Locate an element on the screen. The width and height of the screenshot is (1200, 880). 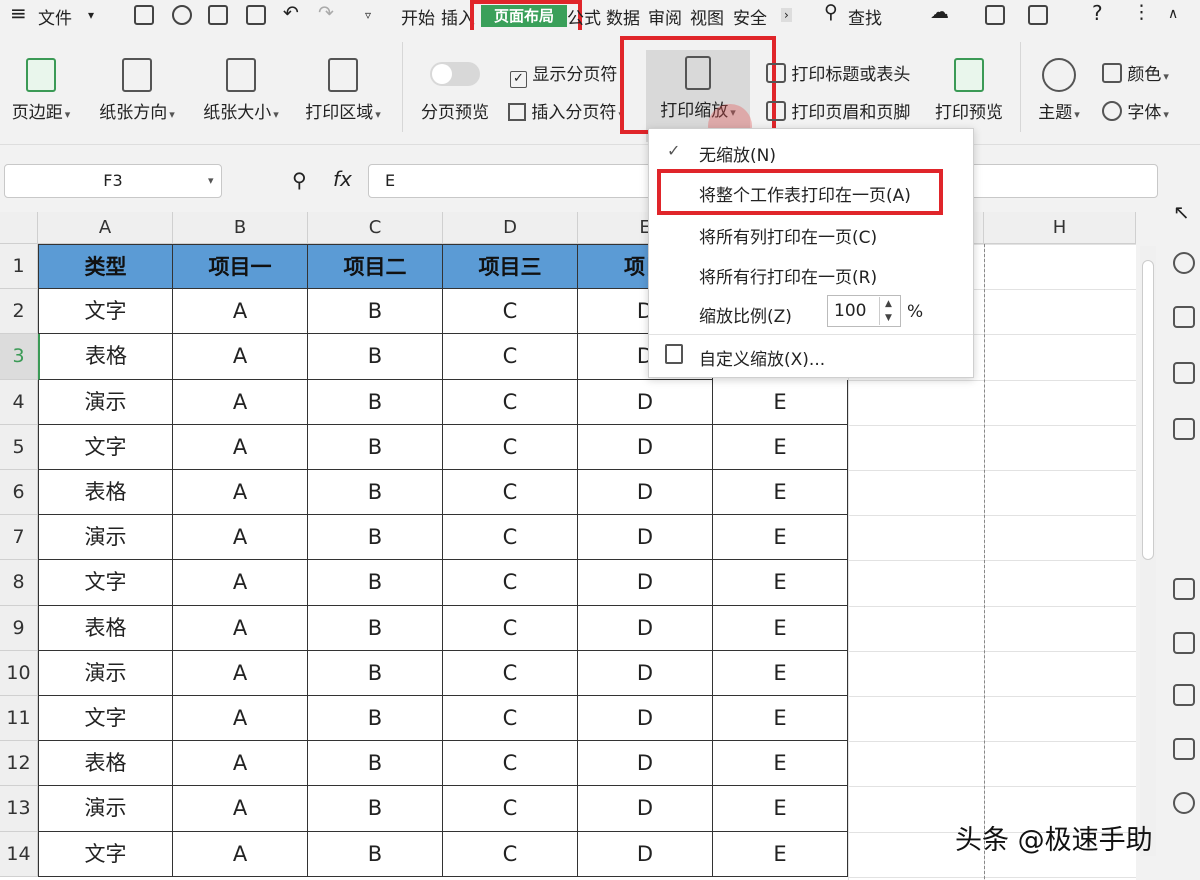
print-area-button: 打印区域 ▾ is located at coordinates (343, 90).